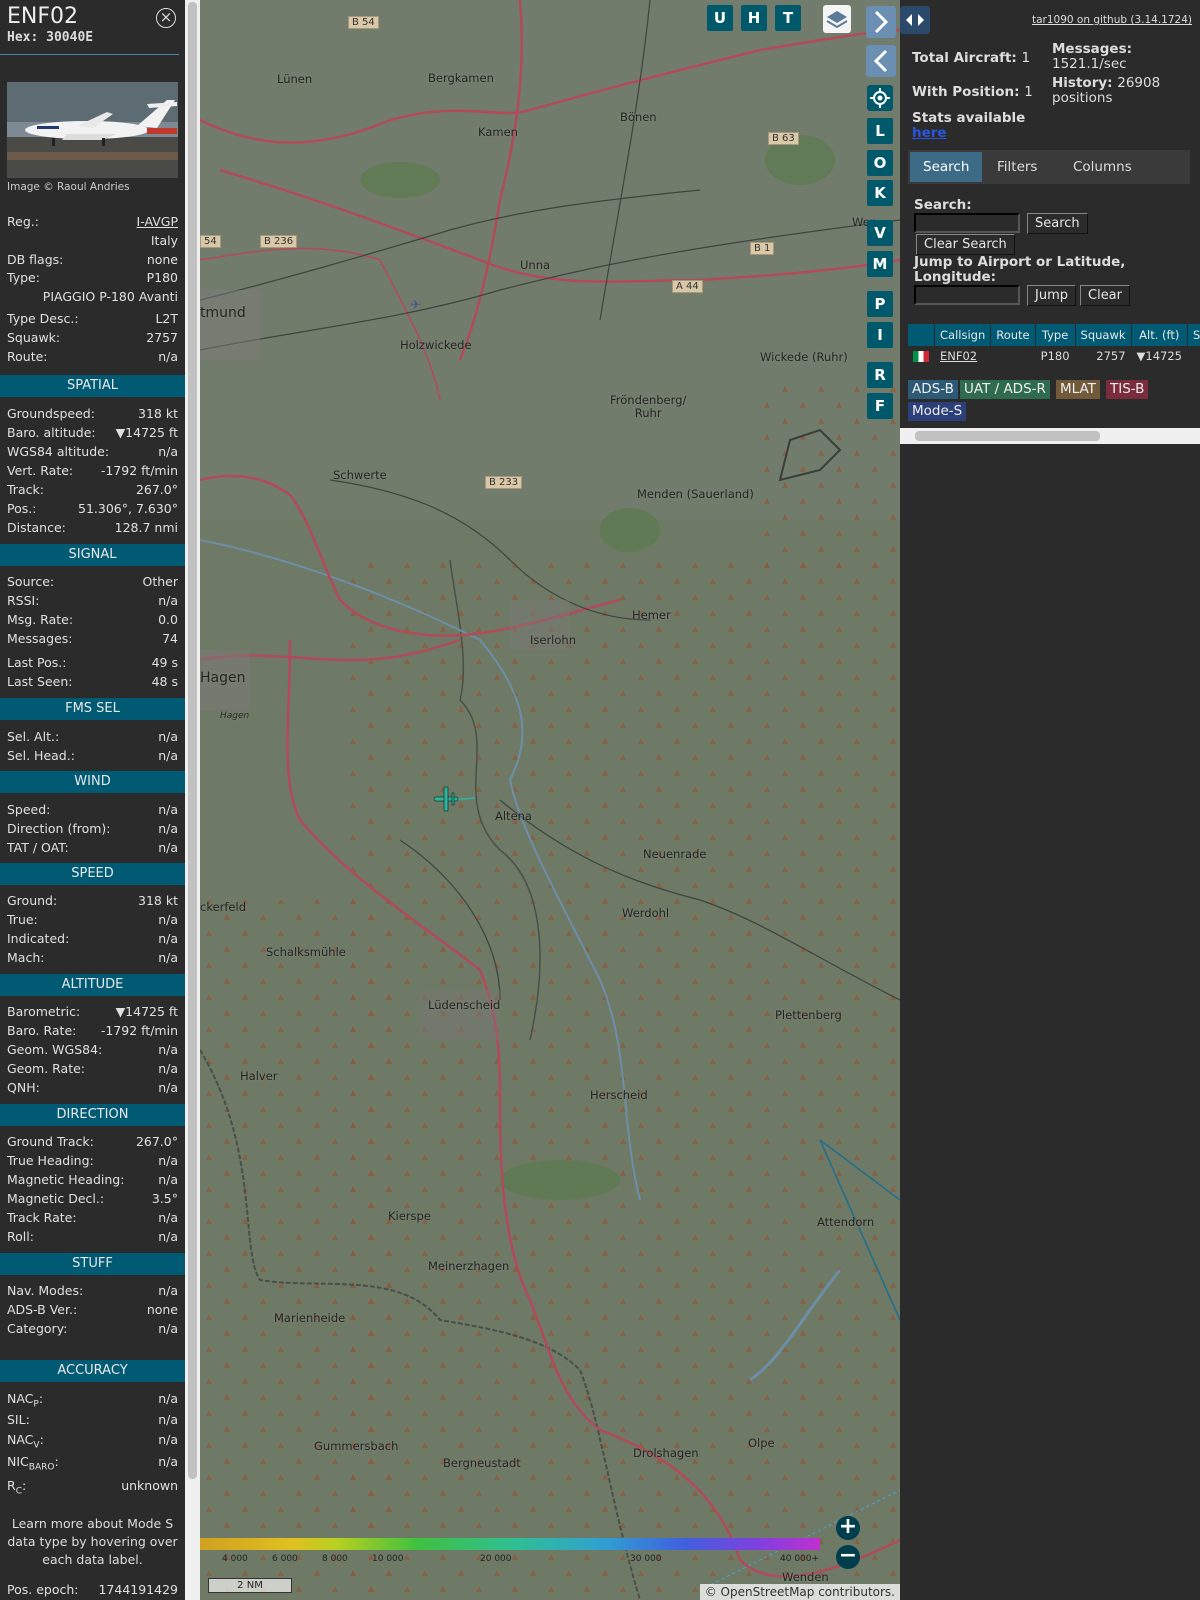 The image size is (1200, 1600). I want to click on info-row: WGS84 altitude: n/a, so click(92, 451).